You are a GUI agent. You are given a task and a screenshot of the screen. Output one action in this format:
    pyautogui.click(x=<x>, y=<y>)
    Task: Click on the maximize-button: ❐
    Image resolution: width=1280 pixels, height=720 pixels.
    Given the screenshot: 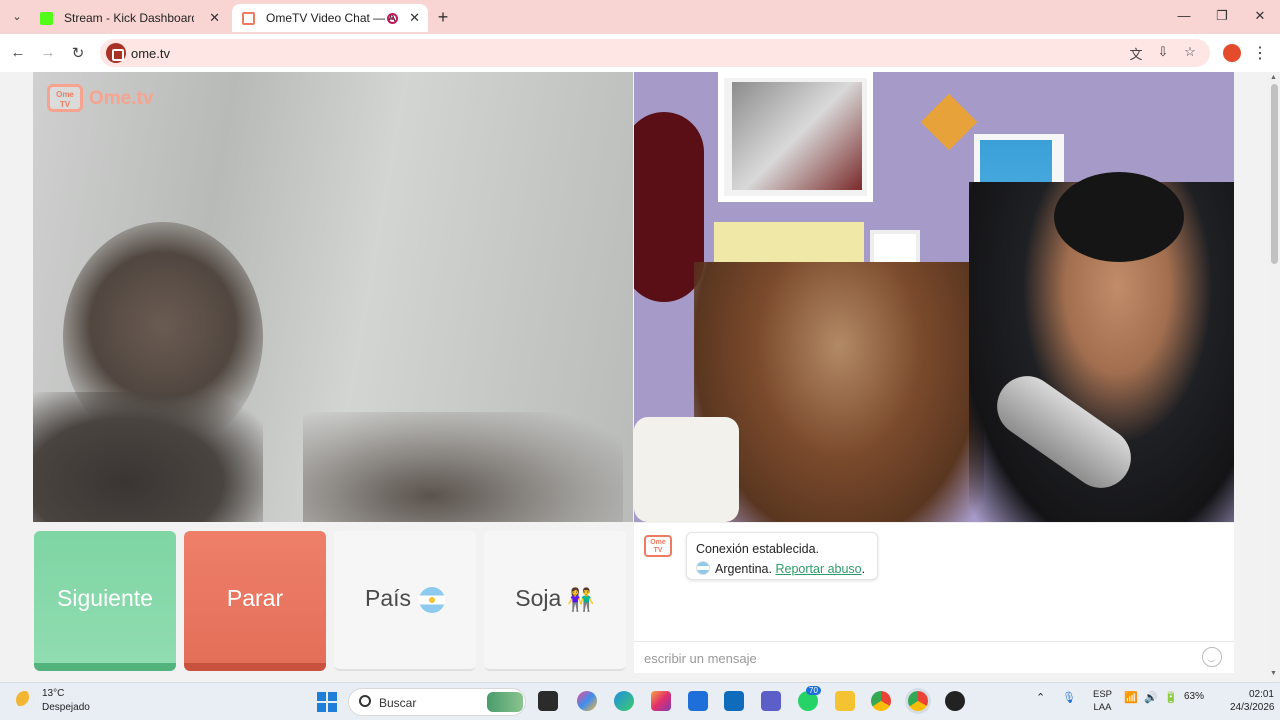 What is the action you would take?
    pyautogui.click(x=1222, y=16)
    